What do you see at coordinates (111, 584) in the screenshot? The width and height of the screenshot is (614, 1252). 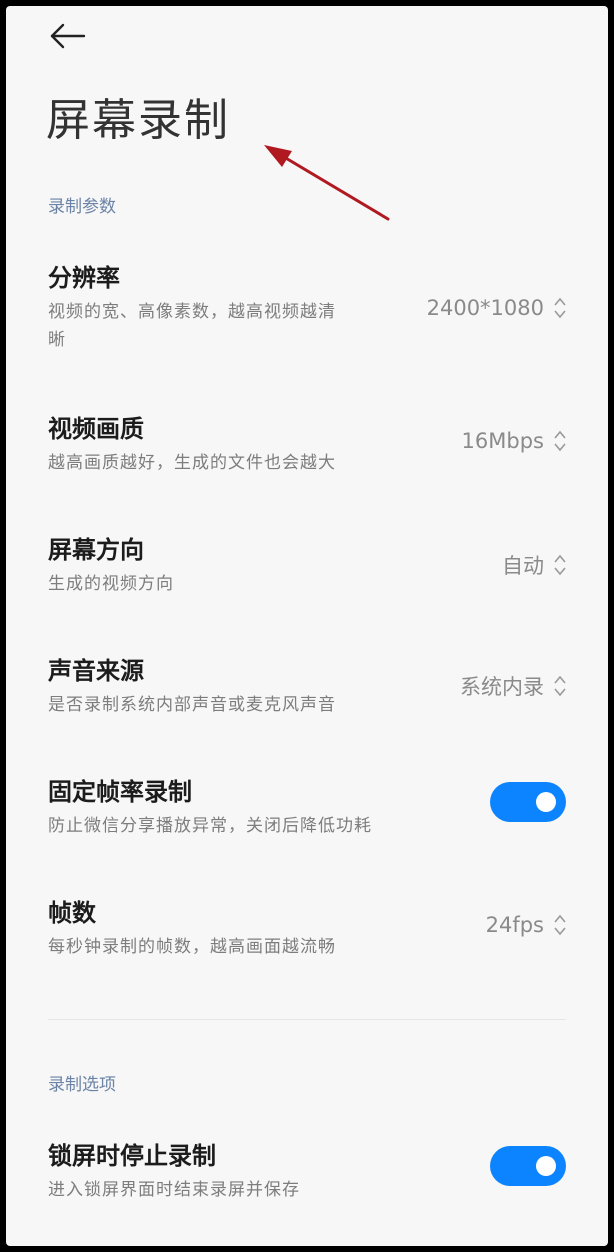 I see `setting-desc: 生成的视频方向` at bounding box center [111, 584].